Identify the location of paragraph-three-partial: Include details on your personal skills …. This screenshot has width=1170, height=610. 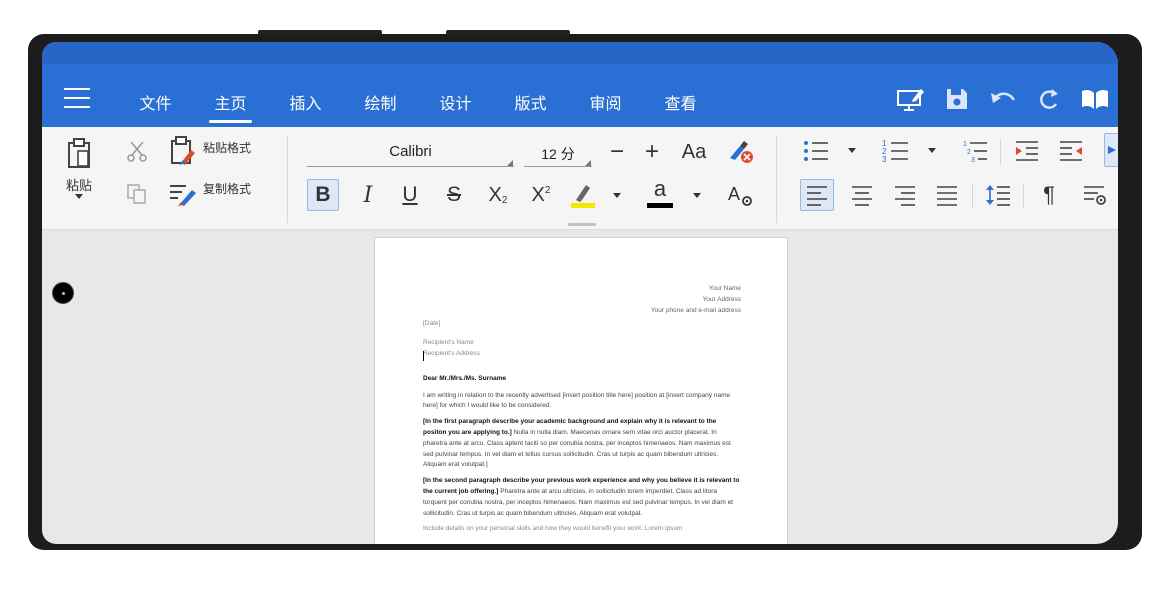
(553, 529).